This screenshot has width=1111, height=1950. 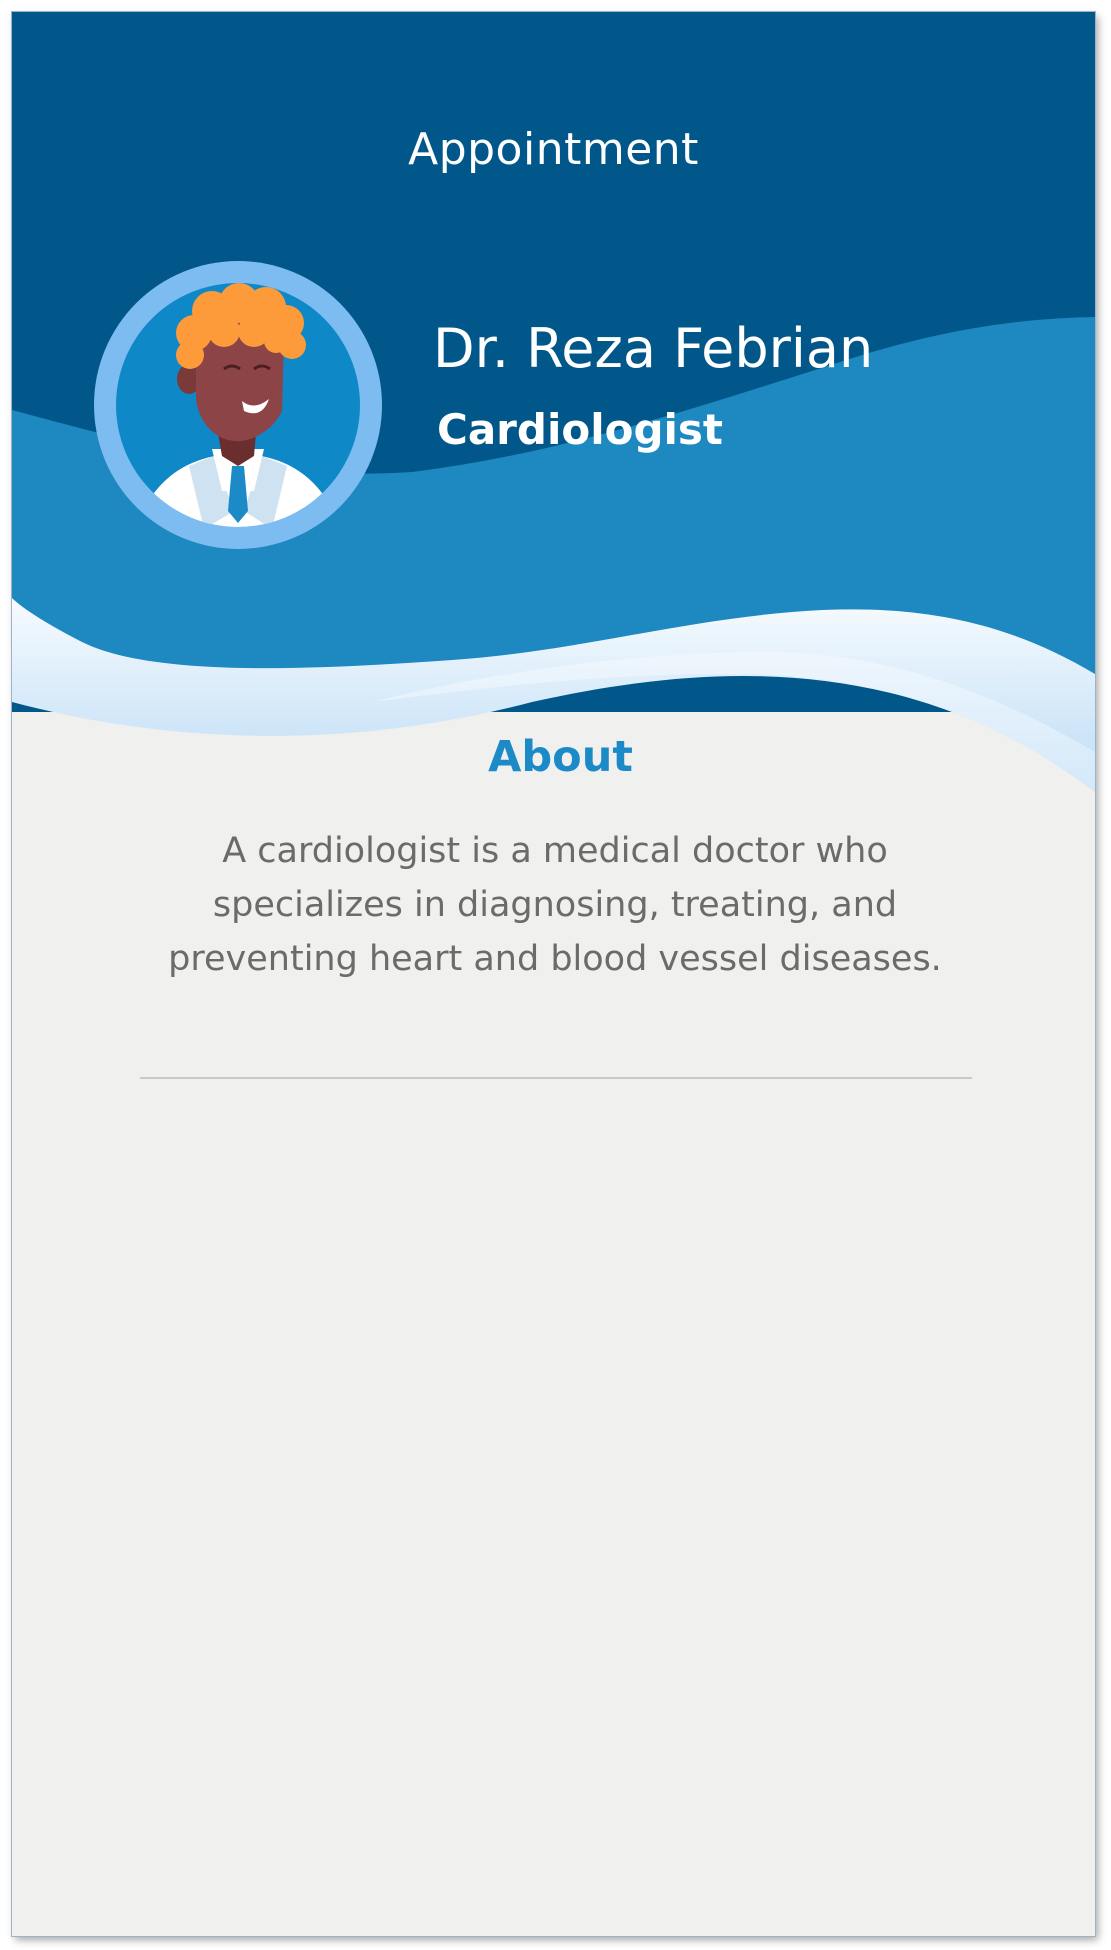 I want to click on page-title: Appointment, so click(x=553, y=149).